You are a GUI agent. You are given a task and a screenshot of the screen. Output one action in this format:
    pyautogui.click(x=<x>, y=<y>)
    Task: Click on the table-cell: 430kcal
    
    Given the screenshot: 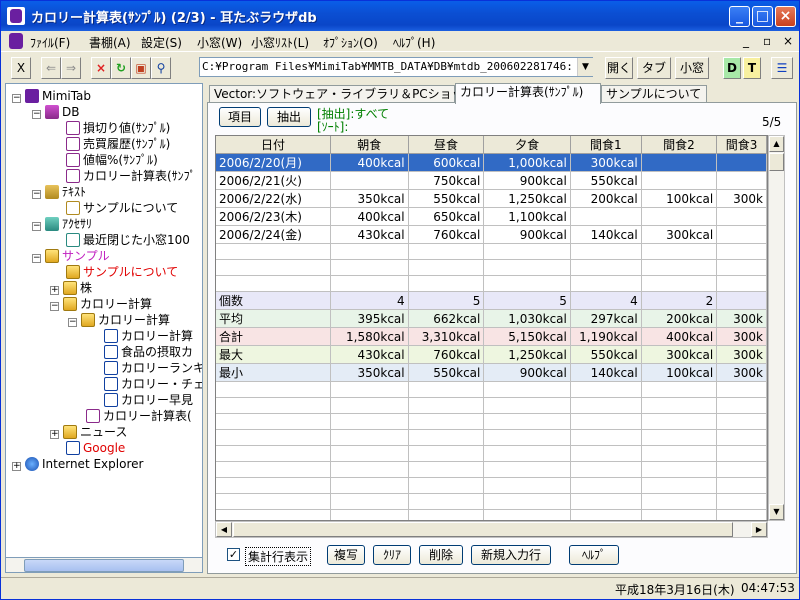 What is the action you would take?
    pyautogui.click(x=369, y=234)
    